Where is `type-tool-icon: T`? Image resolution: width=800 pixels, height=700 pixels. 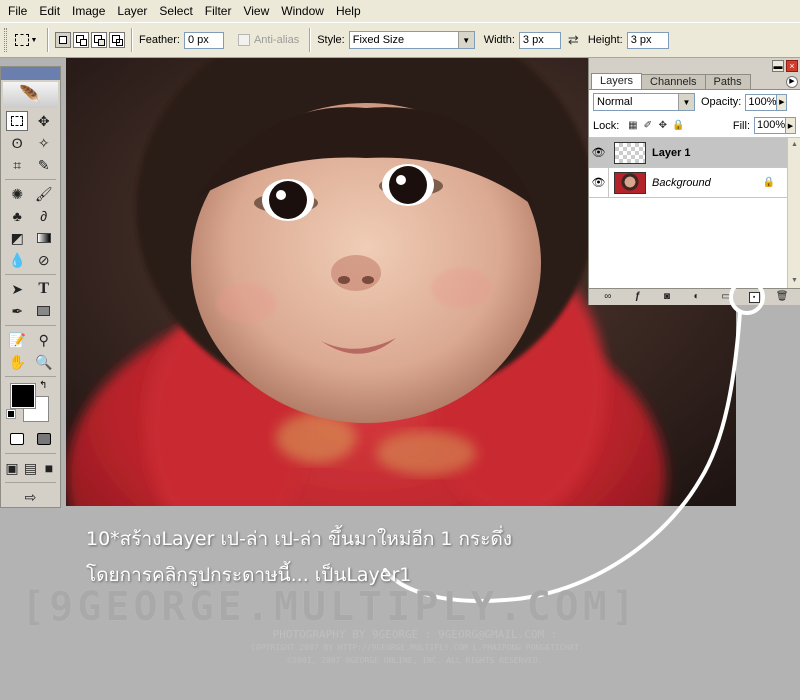
type-tool-icon: T is located at coordinates (44, 289).